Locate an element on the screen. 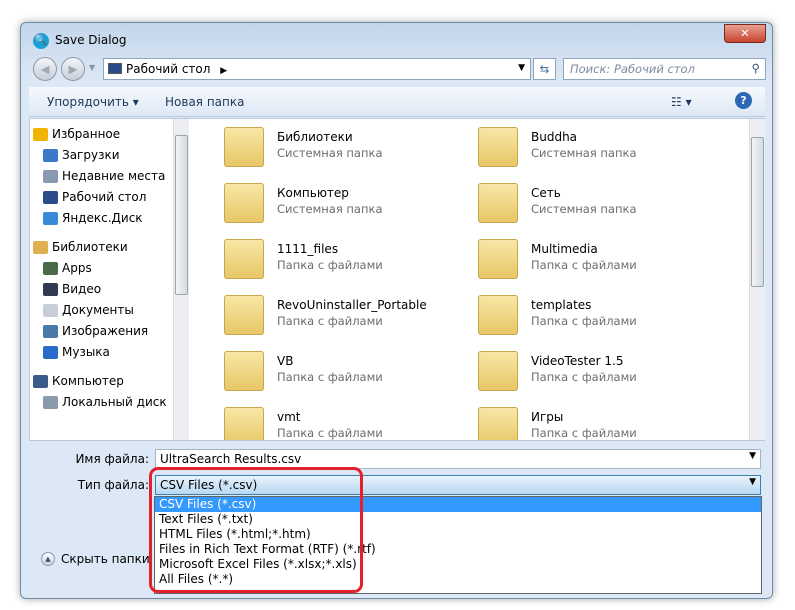 The height and width of the screenshot is (610, 795). sidebar-item-label: Яндекс.Диск is located at coordinates (102, 218).